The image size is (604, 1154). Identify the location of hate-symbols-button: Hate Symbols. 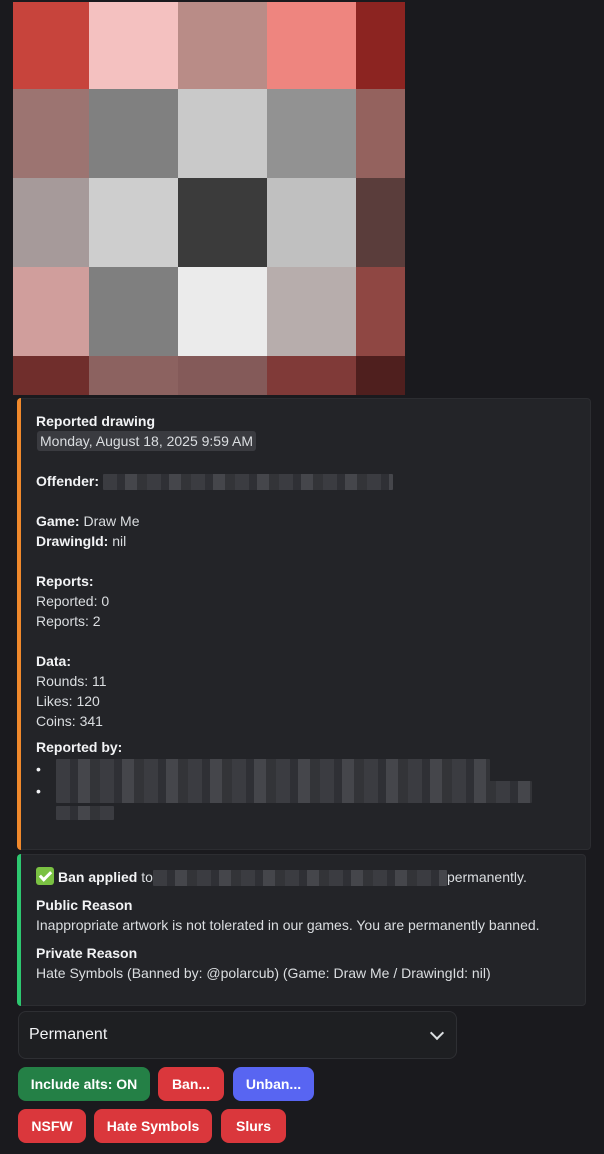
(153, 1126).